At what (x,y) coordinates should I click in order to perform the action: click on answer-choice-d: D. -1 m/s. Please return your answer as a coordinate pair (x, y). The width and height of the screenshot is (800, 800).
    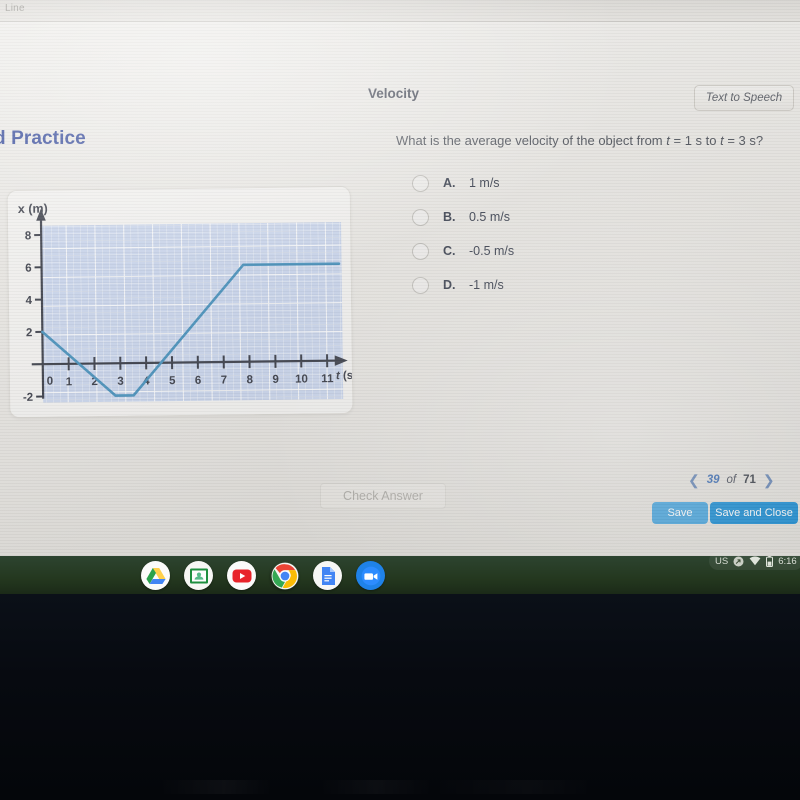
    Looking at the image, I should click on (463, 285).